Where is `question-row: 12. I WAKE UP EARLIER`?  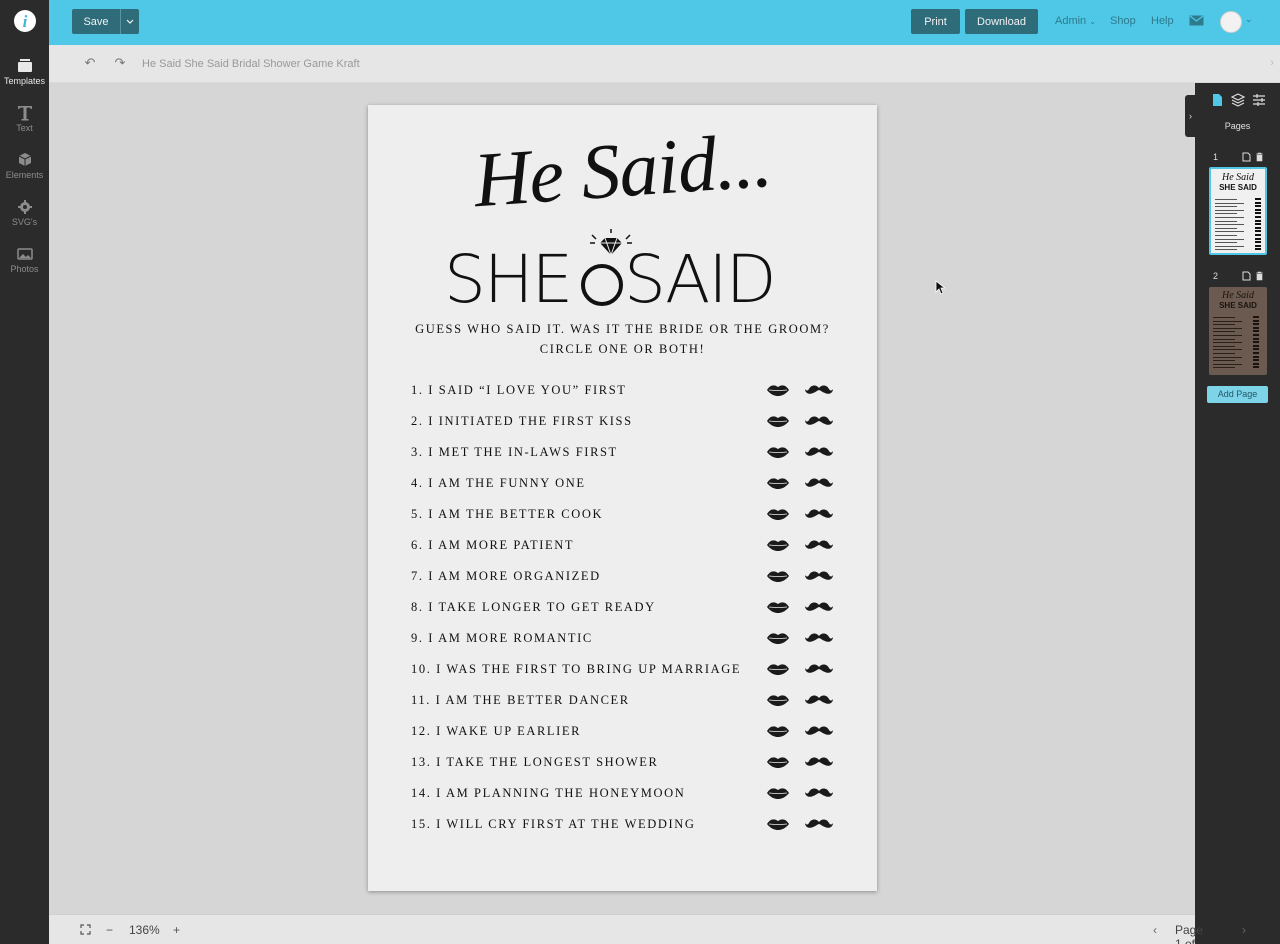
question-row: 12. I WAKE UP EARLIER is located at coordinates (626, 737).